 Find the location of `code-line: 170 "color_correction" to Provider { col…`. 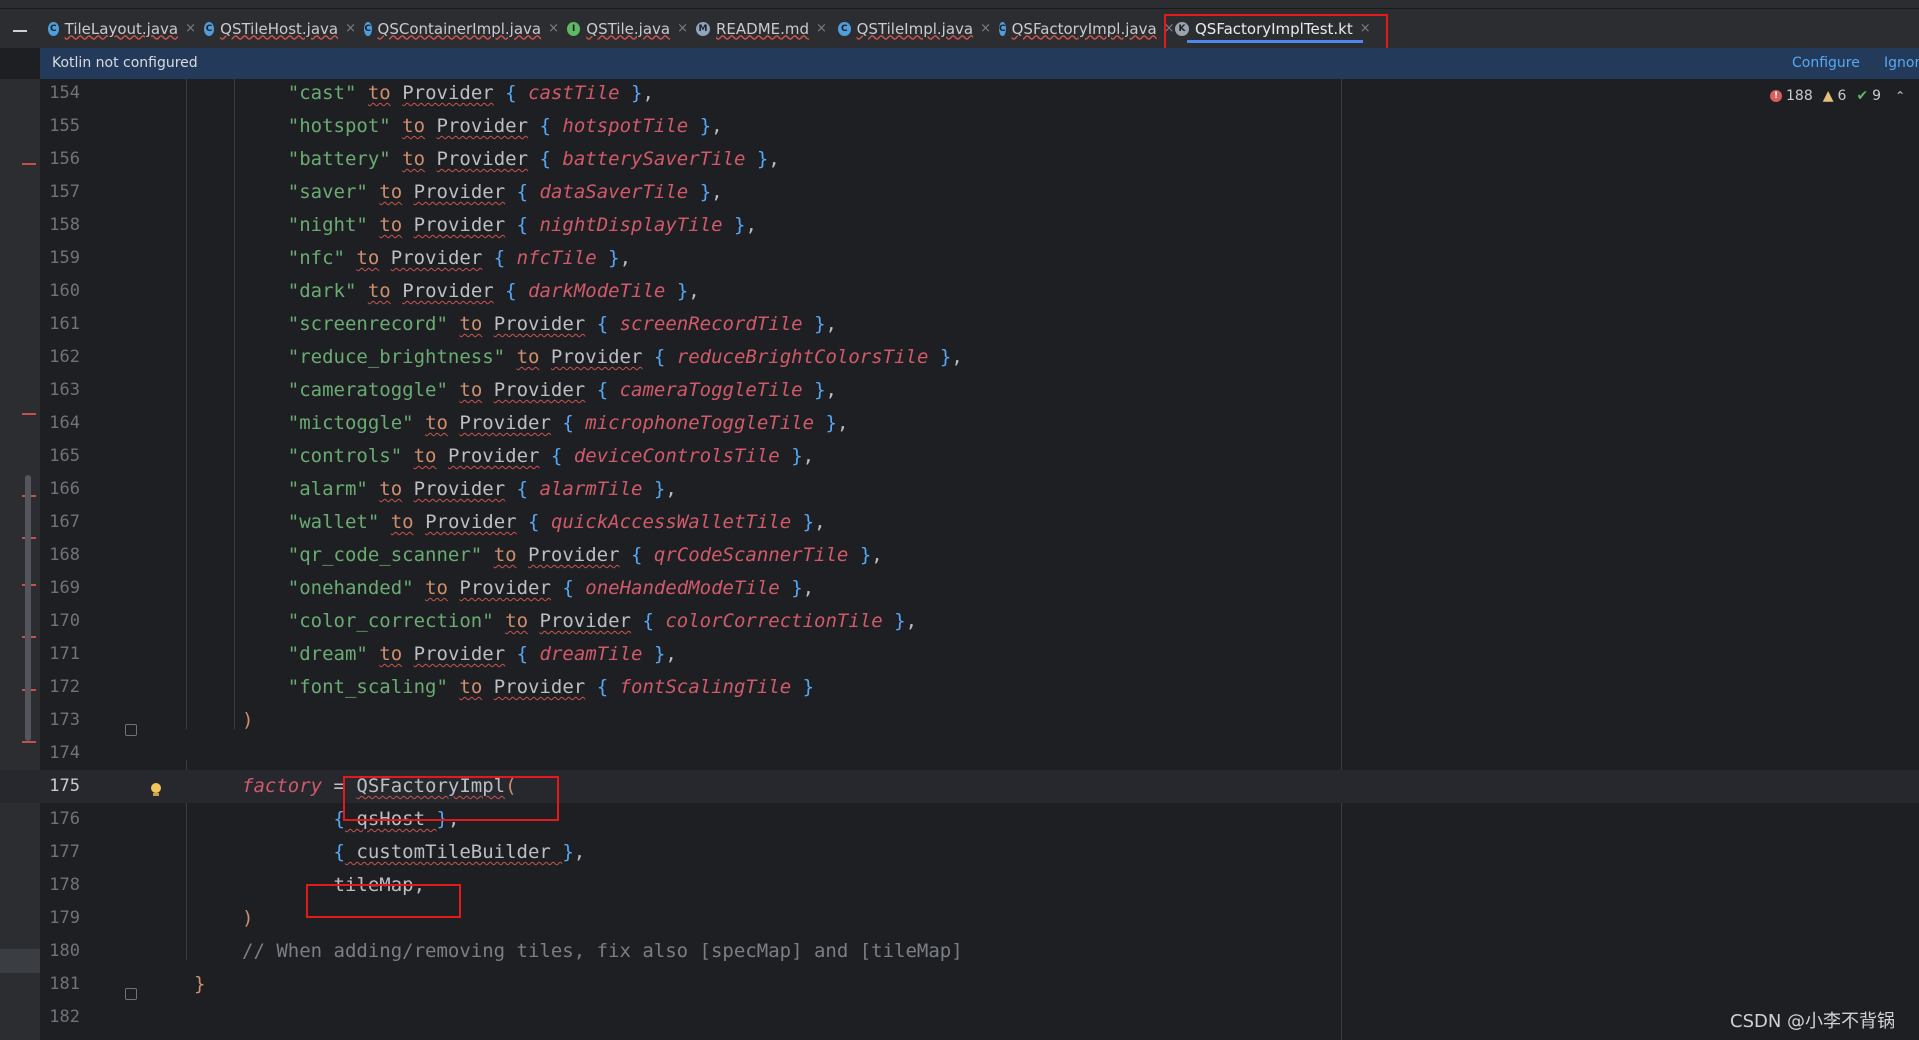

code-line: 170 "color_correction" to Provider { col… is located at coordinates (959, 621).